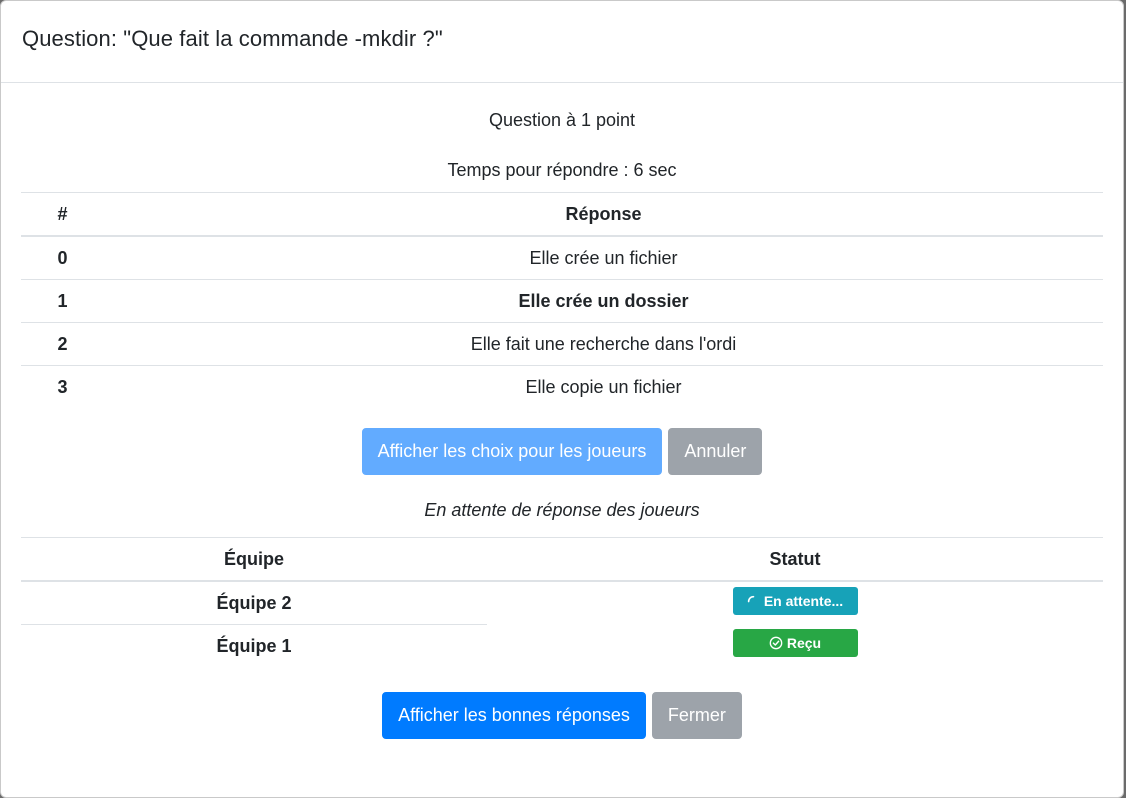 This screenshot has height=798, width=1126. Describe the element at coordinates (715, 451) in the screenshot. I see `cancel-button: Annuler` at that location.